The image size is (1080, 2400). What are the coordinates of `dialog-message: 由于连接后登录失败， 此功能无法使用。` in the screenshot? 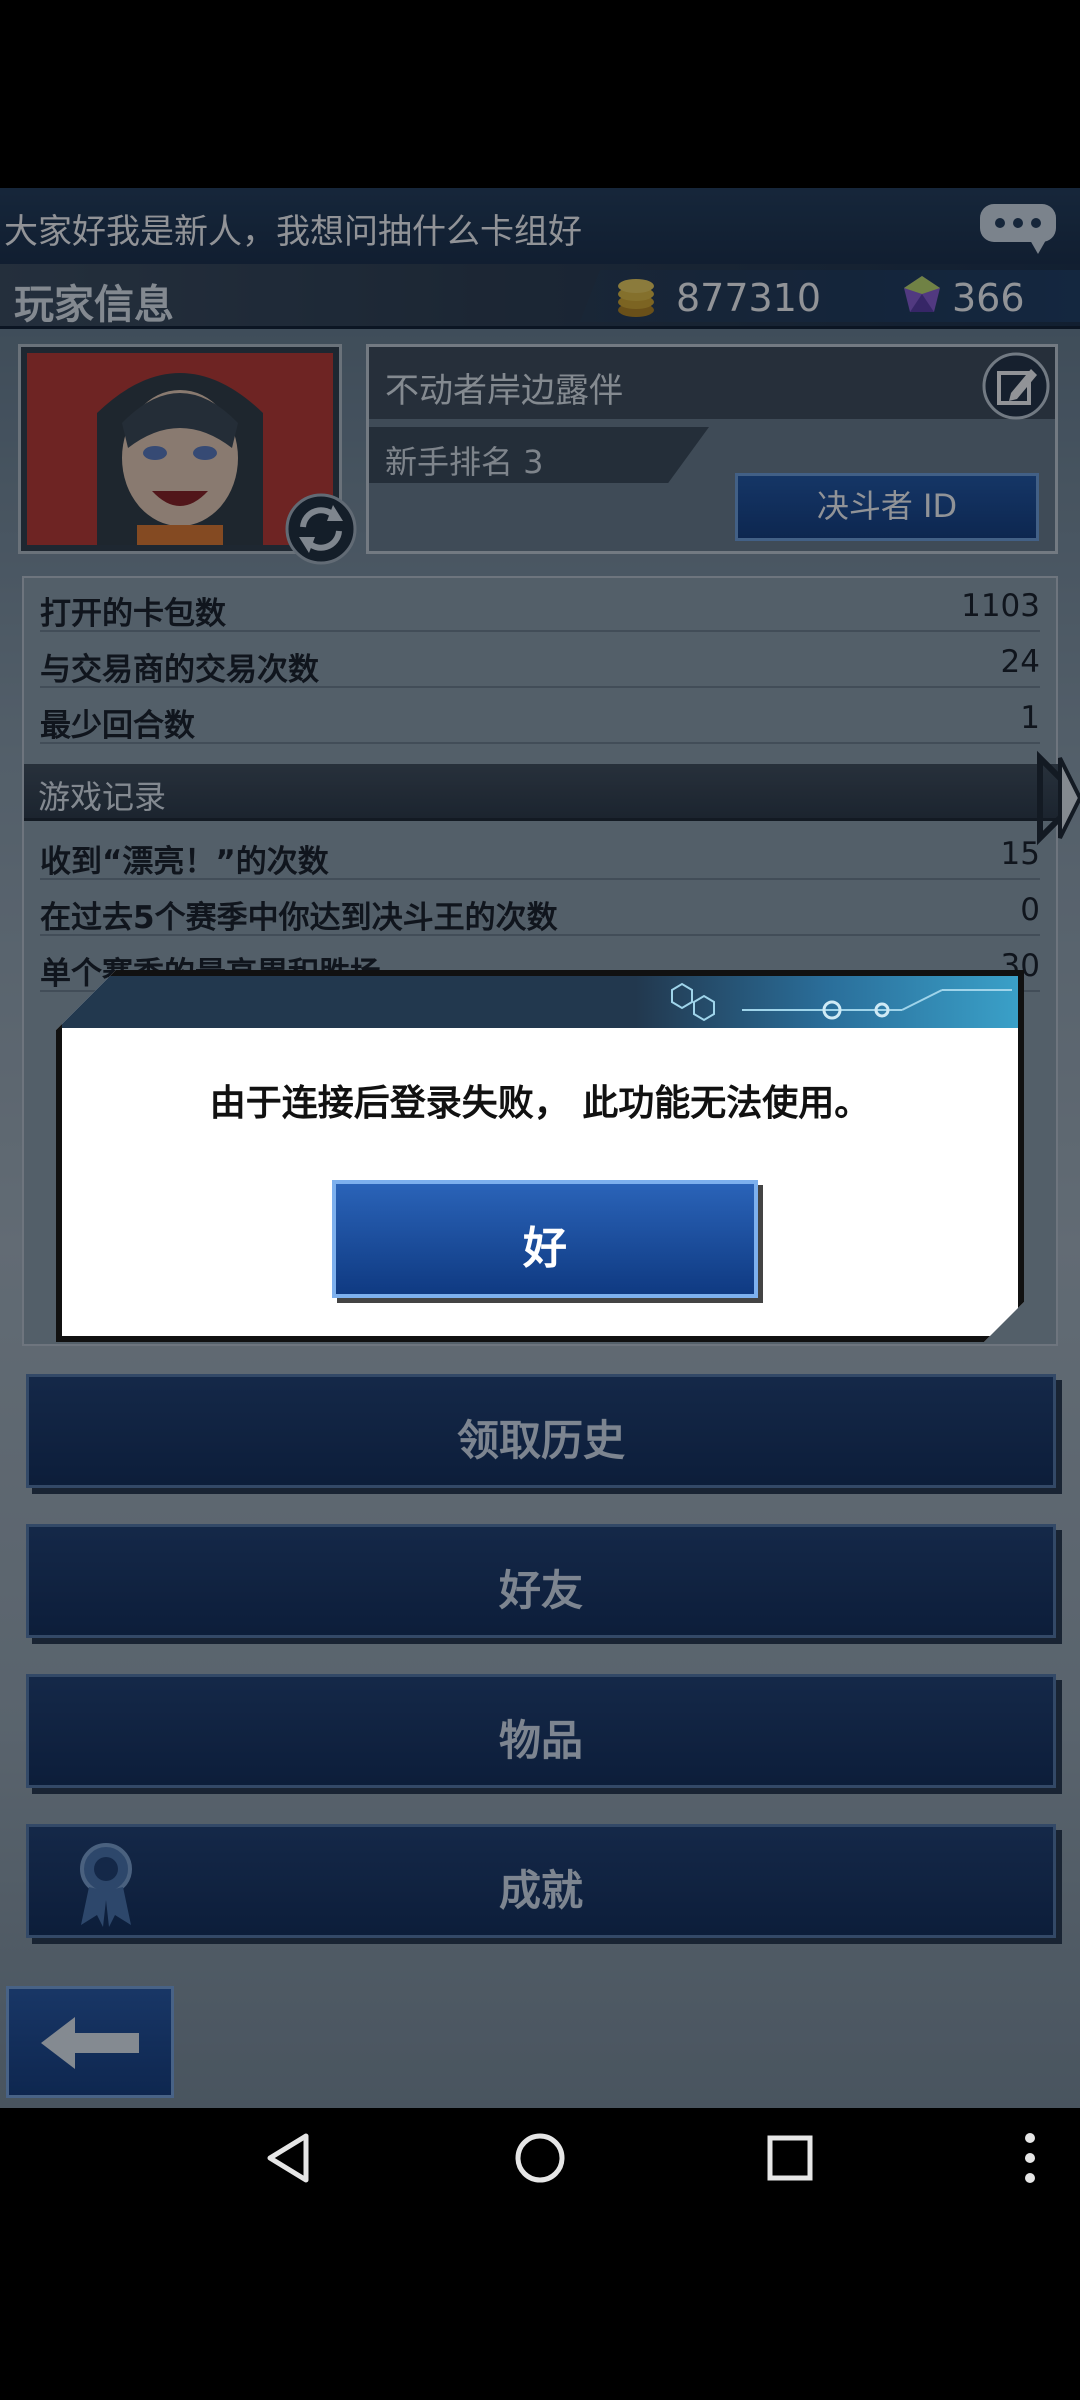 It's located at (540, 1103).